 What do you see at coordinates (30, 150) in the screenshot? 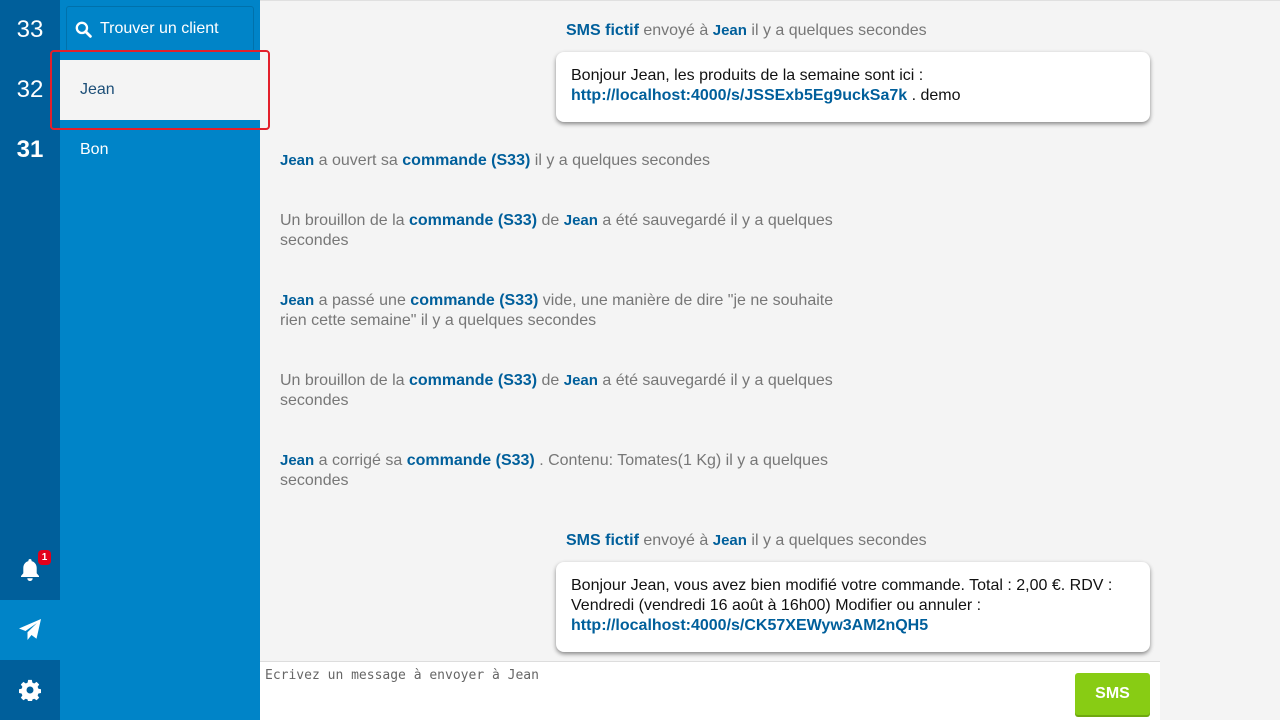
I see `week-31: 31` at bounding box center [30, 150].